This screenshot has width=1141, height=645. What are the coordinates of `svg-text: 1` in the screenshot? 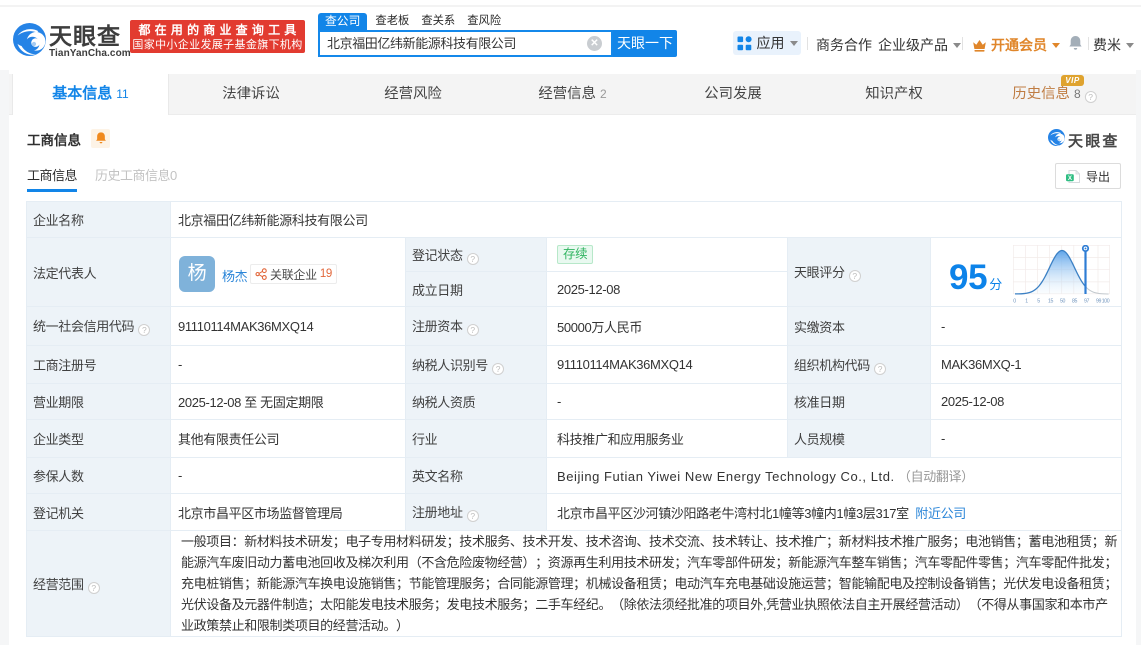 It's located at (1026, 302).